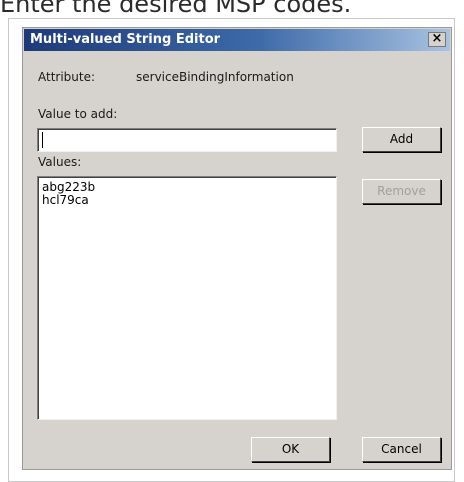 This screenshot has width=464, height=482. Describe the element at coordinates (187, 140) in the screenshot. I see `value-to-add-input` at that location.